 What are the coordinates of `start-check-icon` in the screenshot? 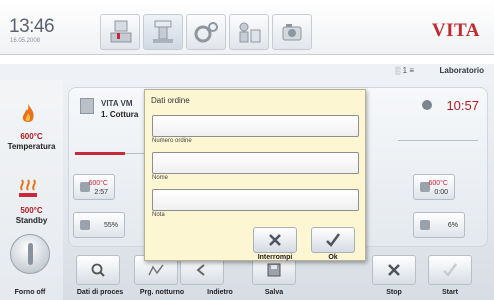 It's located at (450, 270).